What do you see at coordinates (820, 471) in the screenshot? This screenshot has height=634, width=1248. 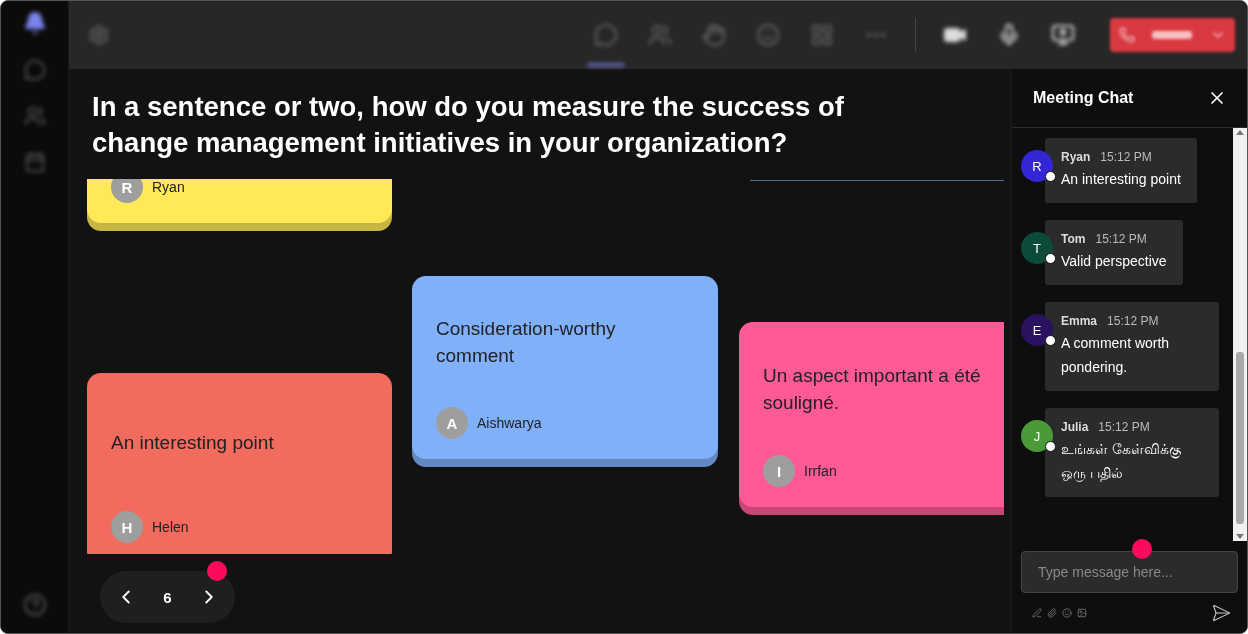 I see `author-name: Irrfan` at bounding box center [820, 471].